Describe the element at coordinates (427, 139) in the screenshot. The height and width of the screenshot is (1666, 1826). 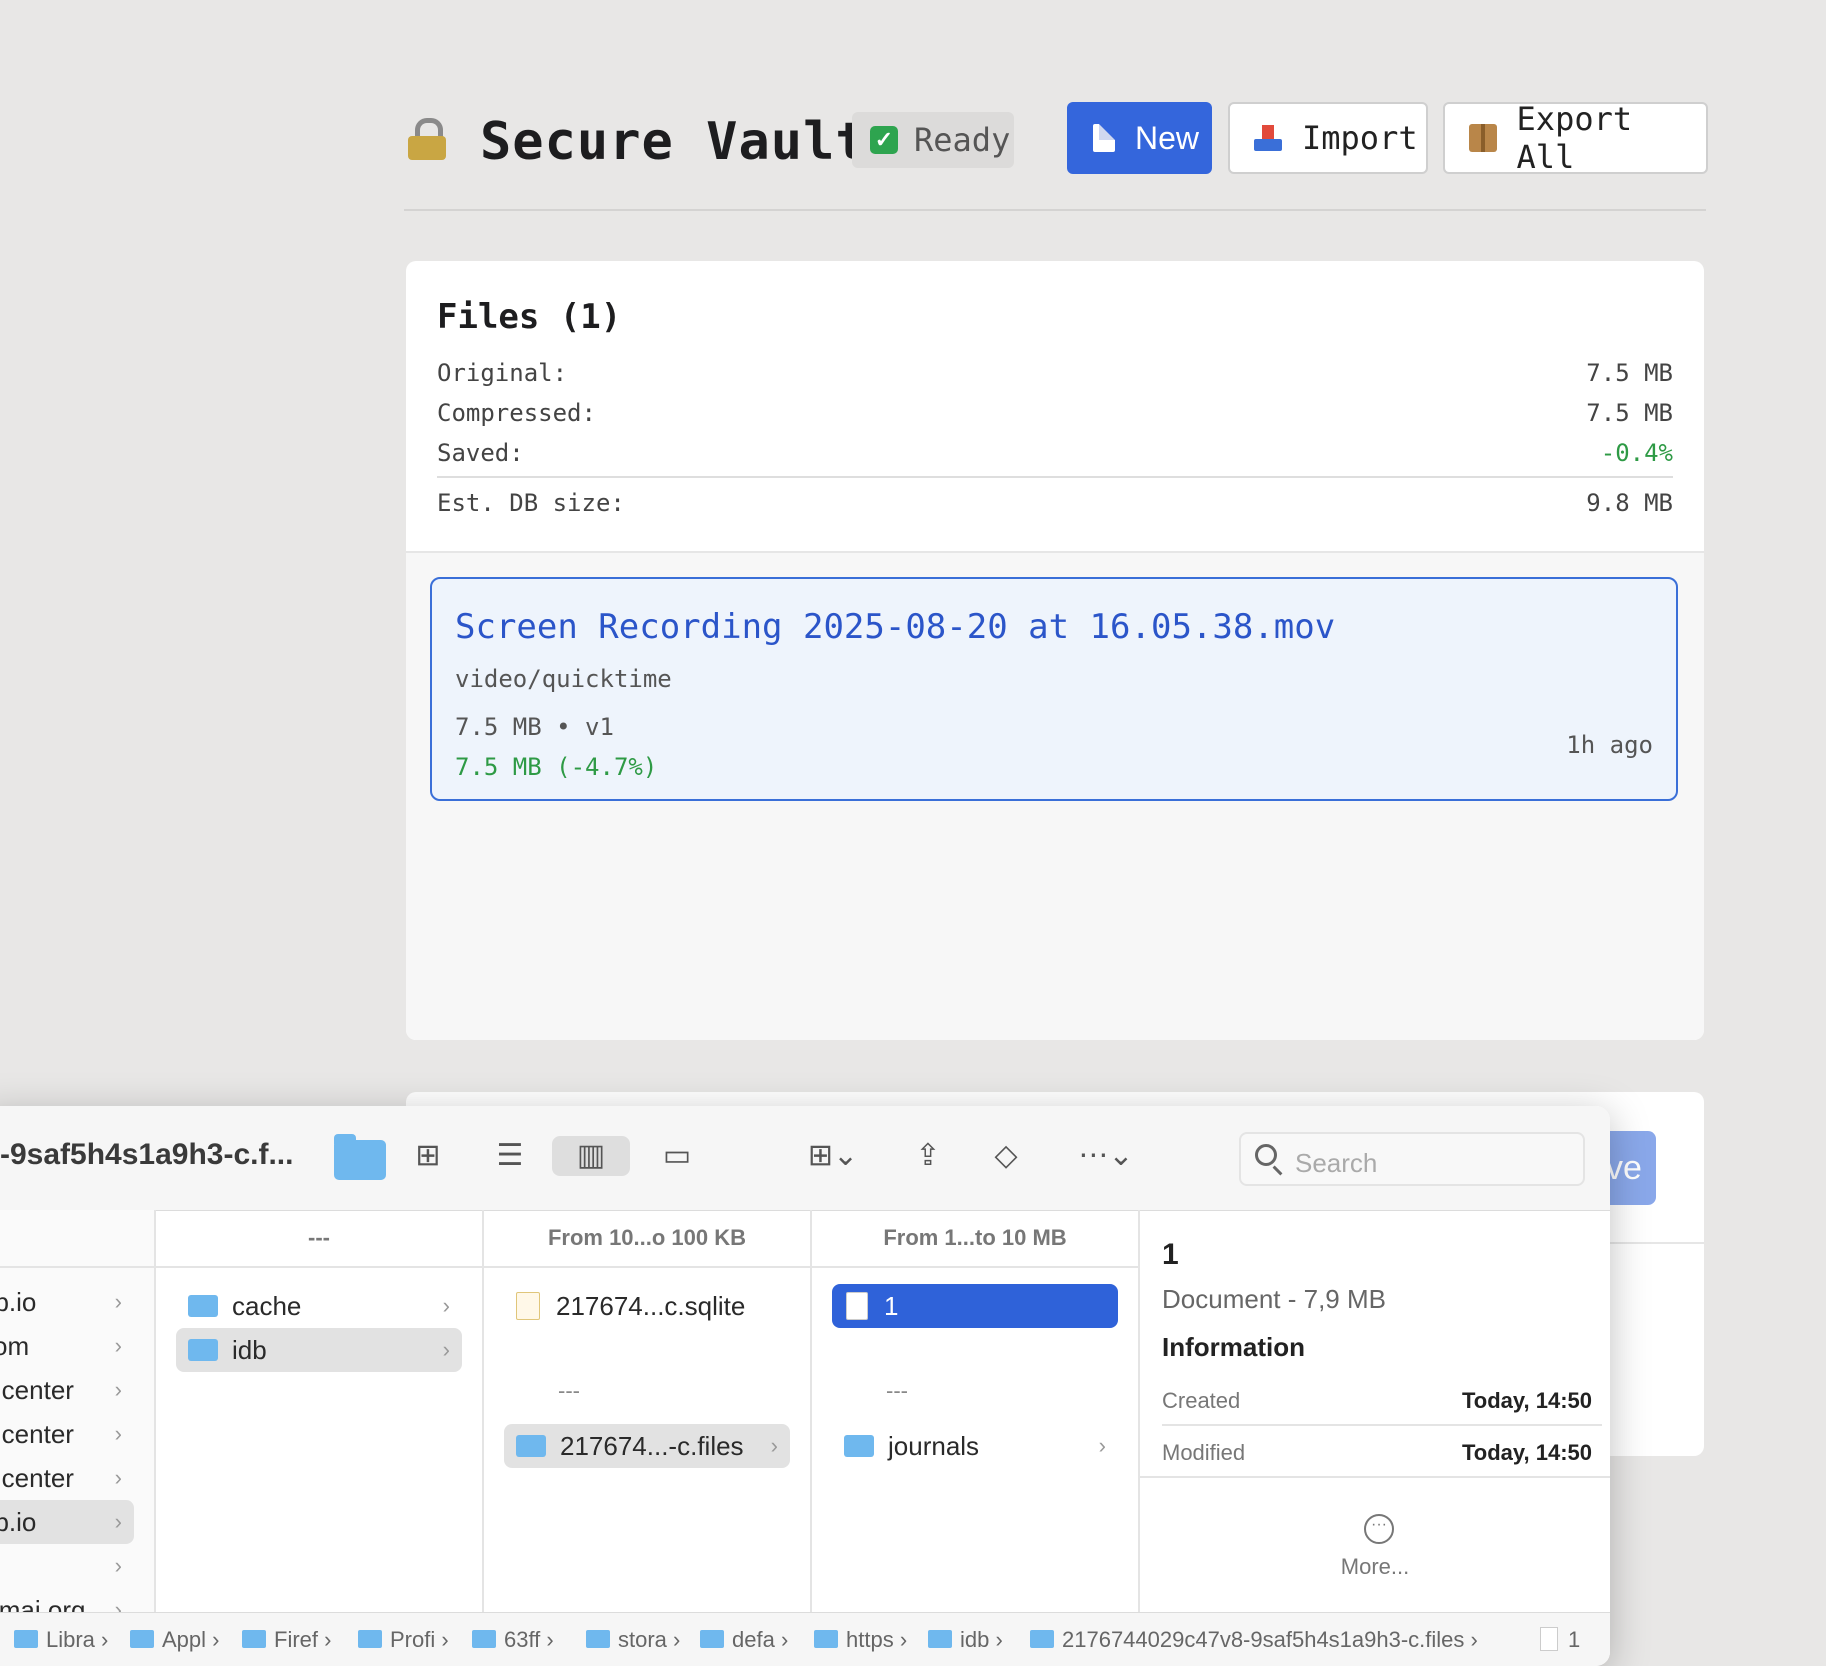
I see `lock-icon` at that location.